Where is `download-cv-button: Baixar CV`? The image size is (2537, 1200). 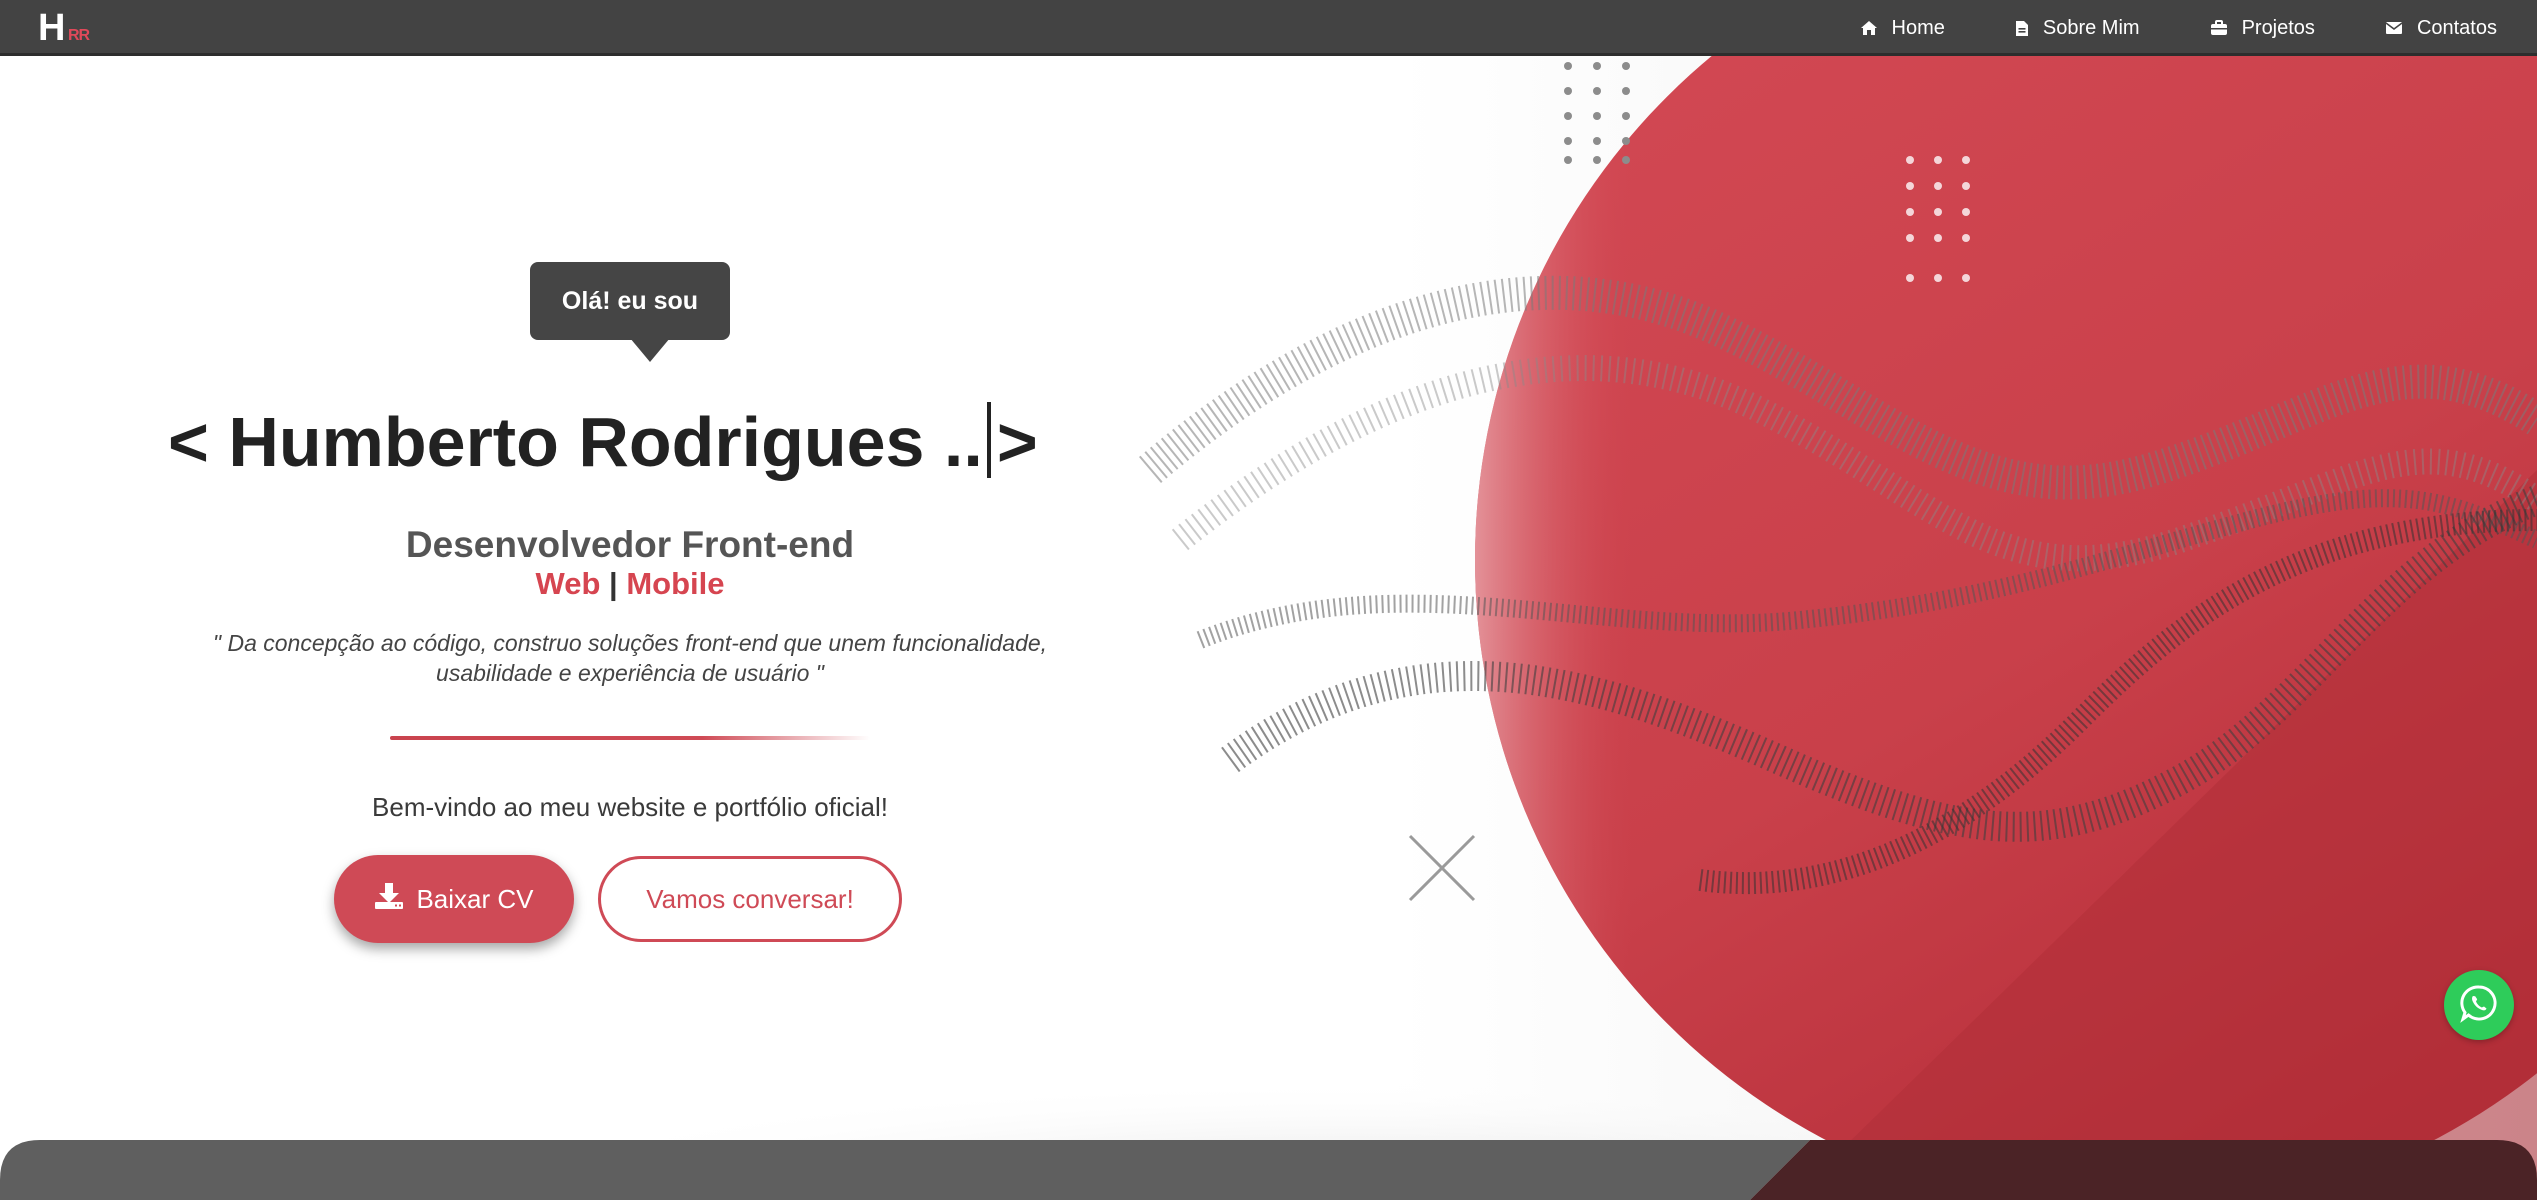
download-cv-button: Baixar CV is located at coordinates (454, 899).